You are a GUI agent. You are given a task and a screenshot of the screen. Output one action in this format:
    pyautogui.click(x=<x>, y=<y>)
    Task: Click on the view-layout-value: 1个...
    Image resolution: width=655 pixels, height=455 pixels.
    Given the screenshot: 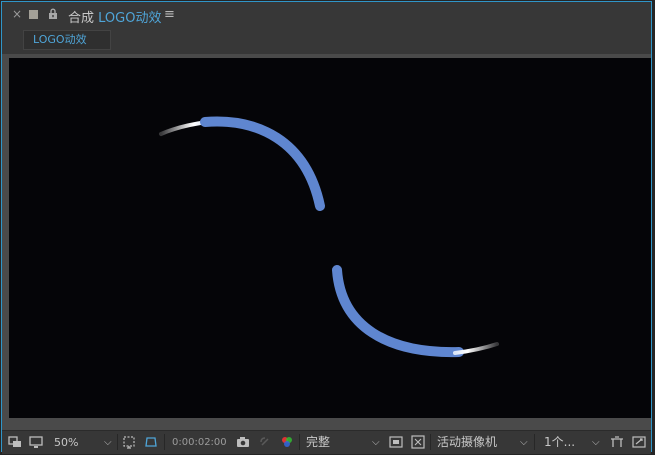 What is the action you would take?
    pyautogui.click(x=560, y=442)
    